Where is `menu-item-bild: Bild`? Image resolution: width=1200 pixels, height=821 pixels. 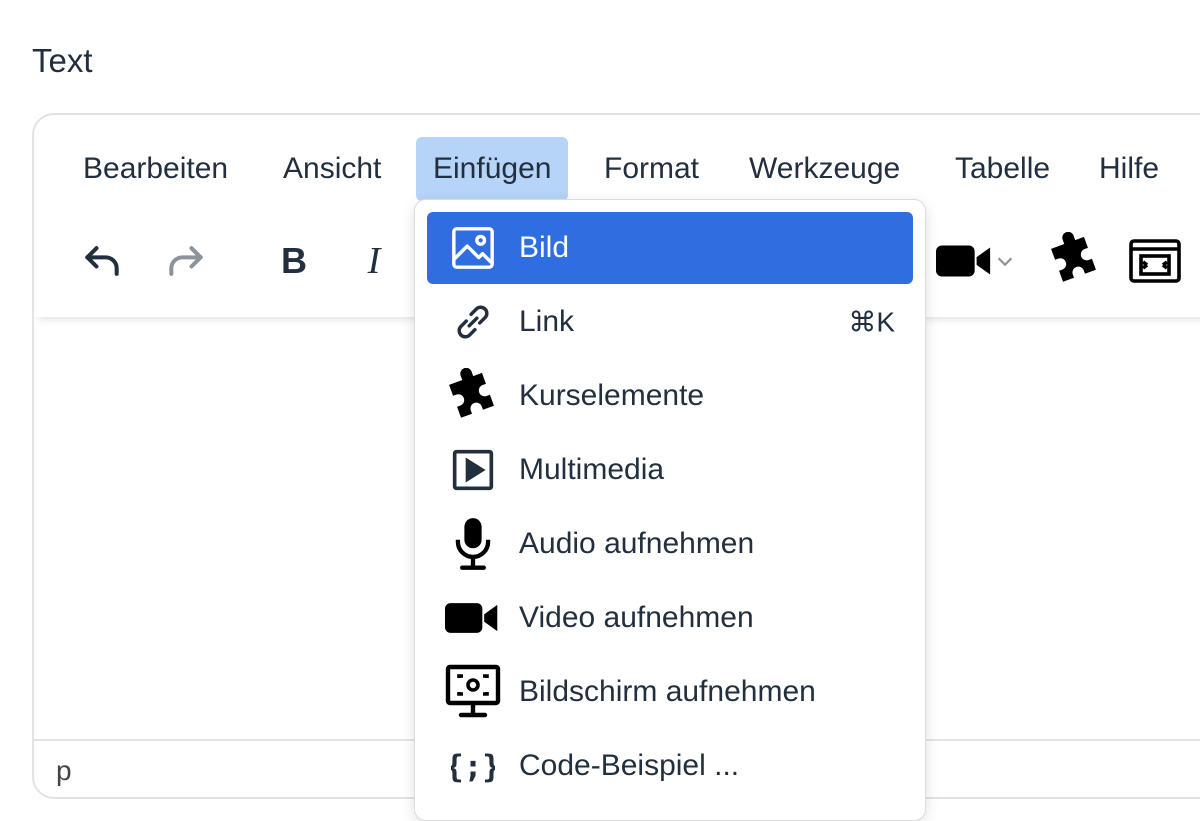 menu-item-bild: Bild is located at coordinates (670, 248).